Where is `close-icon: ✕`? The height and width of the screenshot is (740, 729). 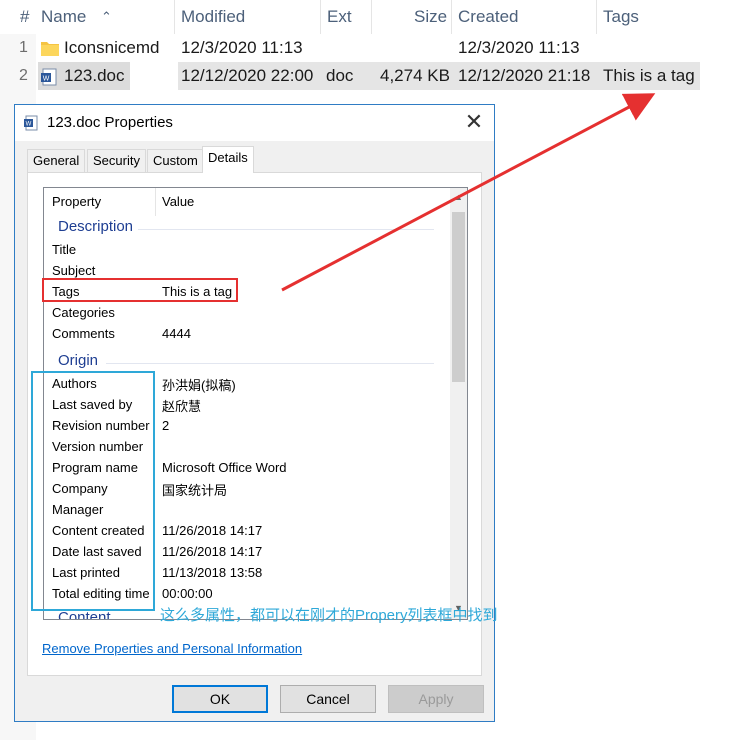
close-icon: ✕ is located at coordinates (474, 122).